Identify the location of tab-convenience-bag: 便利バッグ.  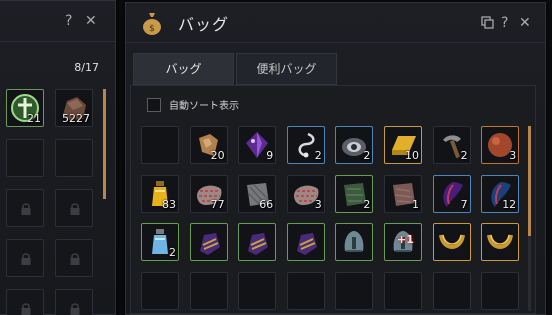
(286, 69).